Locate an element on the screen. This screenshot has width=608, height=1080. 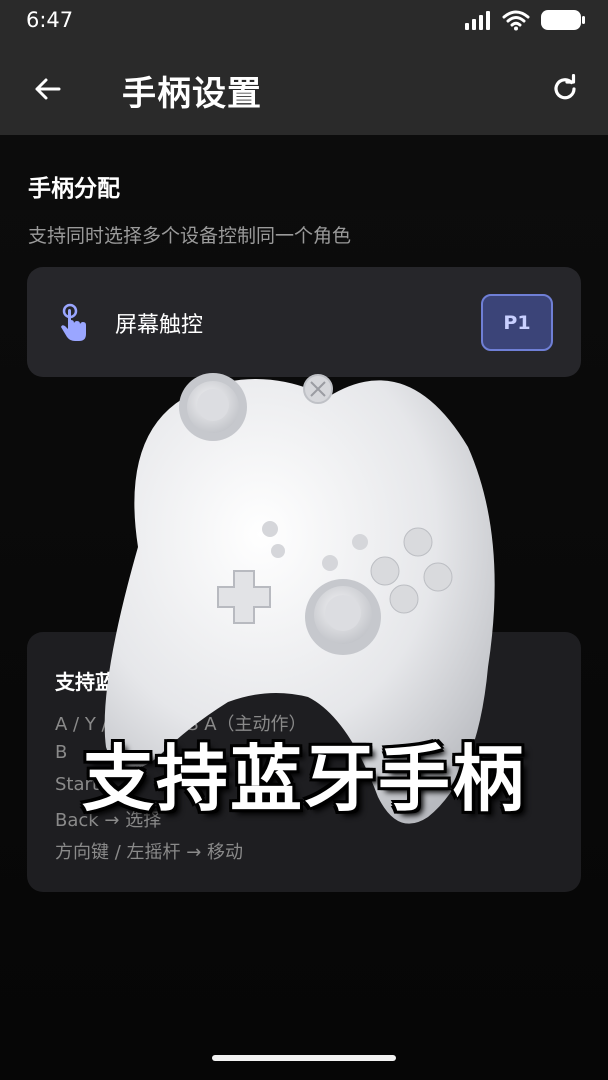
app-bar: 手柄设置 is located at coordinates (304, 87).